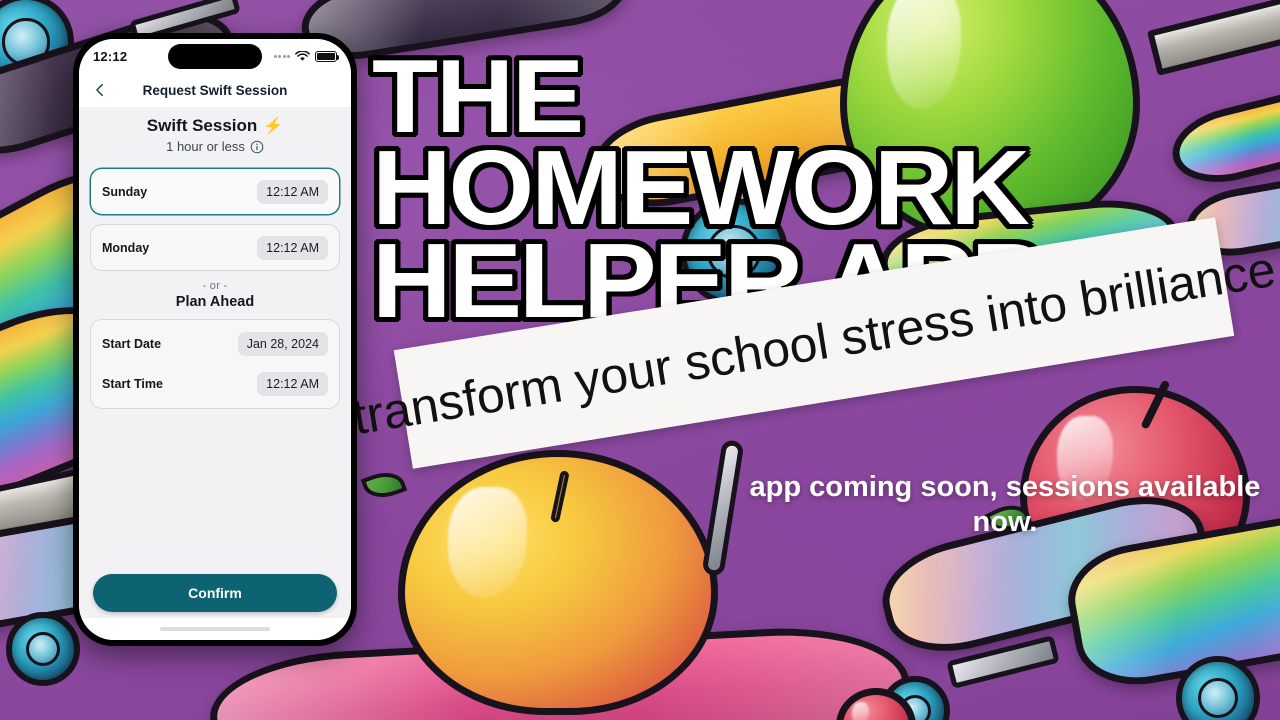 The height and width of the screenshot is (720, 1280). What do you see at coordinates (1005, 505) in the screenshot?
I see `availability-subline: app coming soon, sessions available now.` at bounding box center [1005, 505].